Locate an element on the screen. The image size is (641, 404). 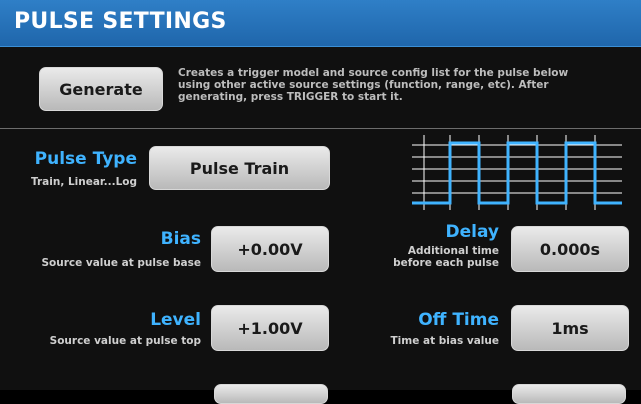
off-time-label: Off Time is located at coordinates (458, 320).